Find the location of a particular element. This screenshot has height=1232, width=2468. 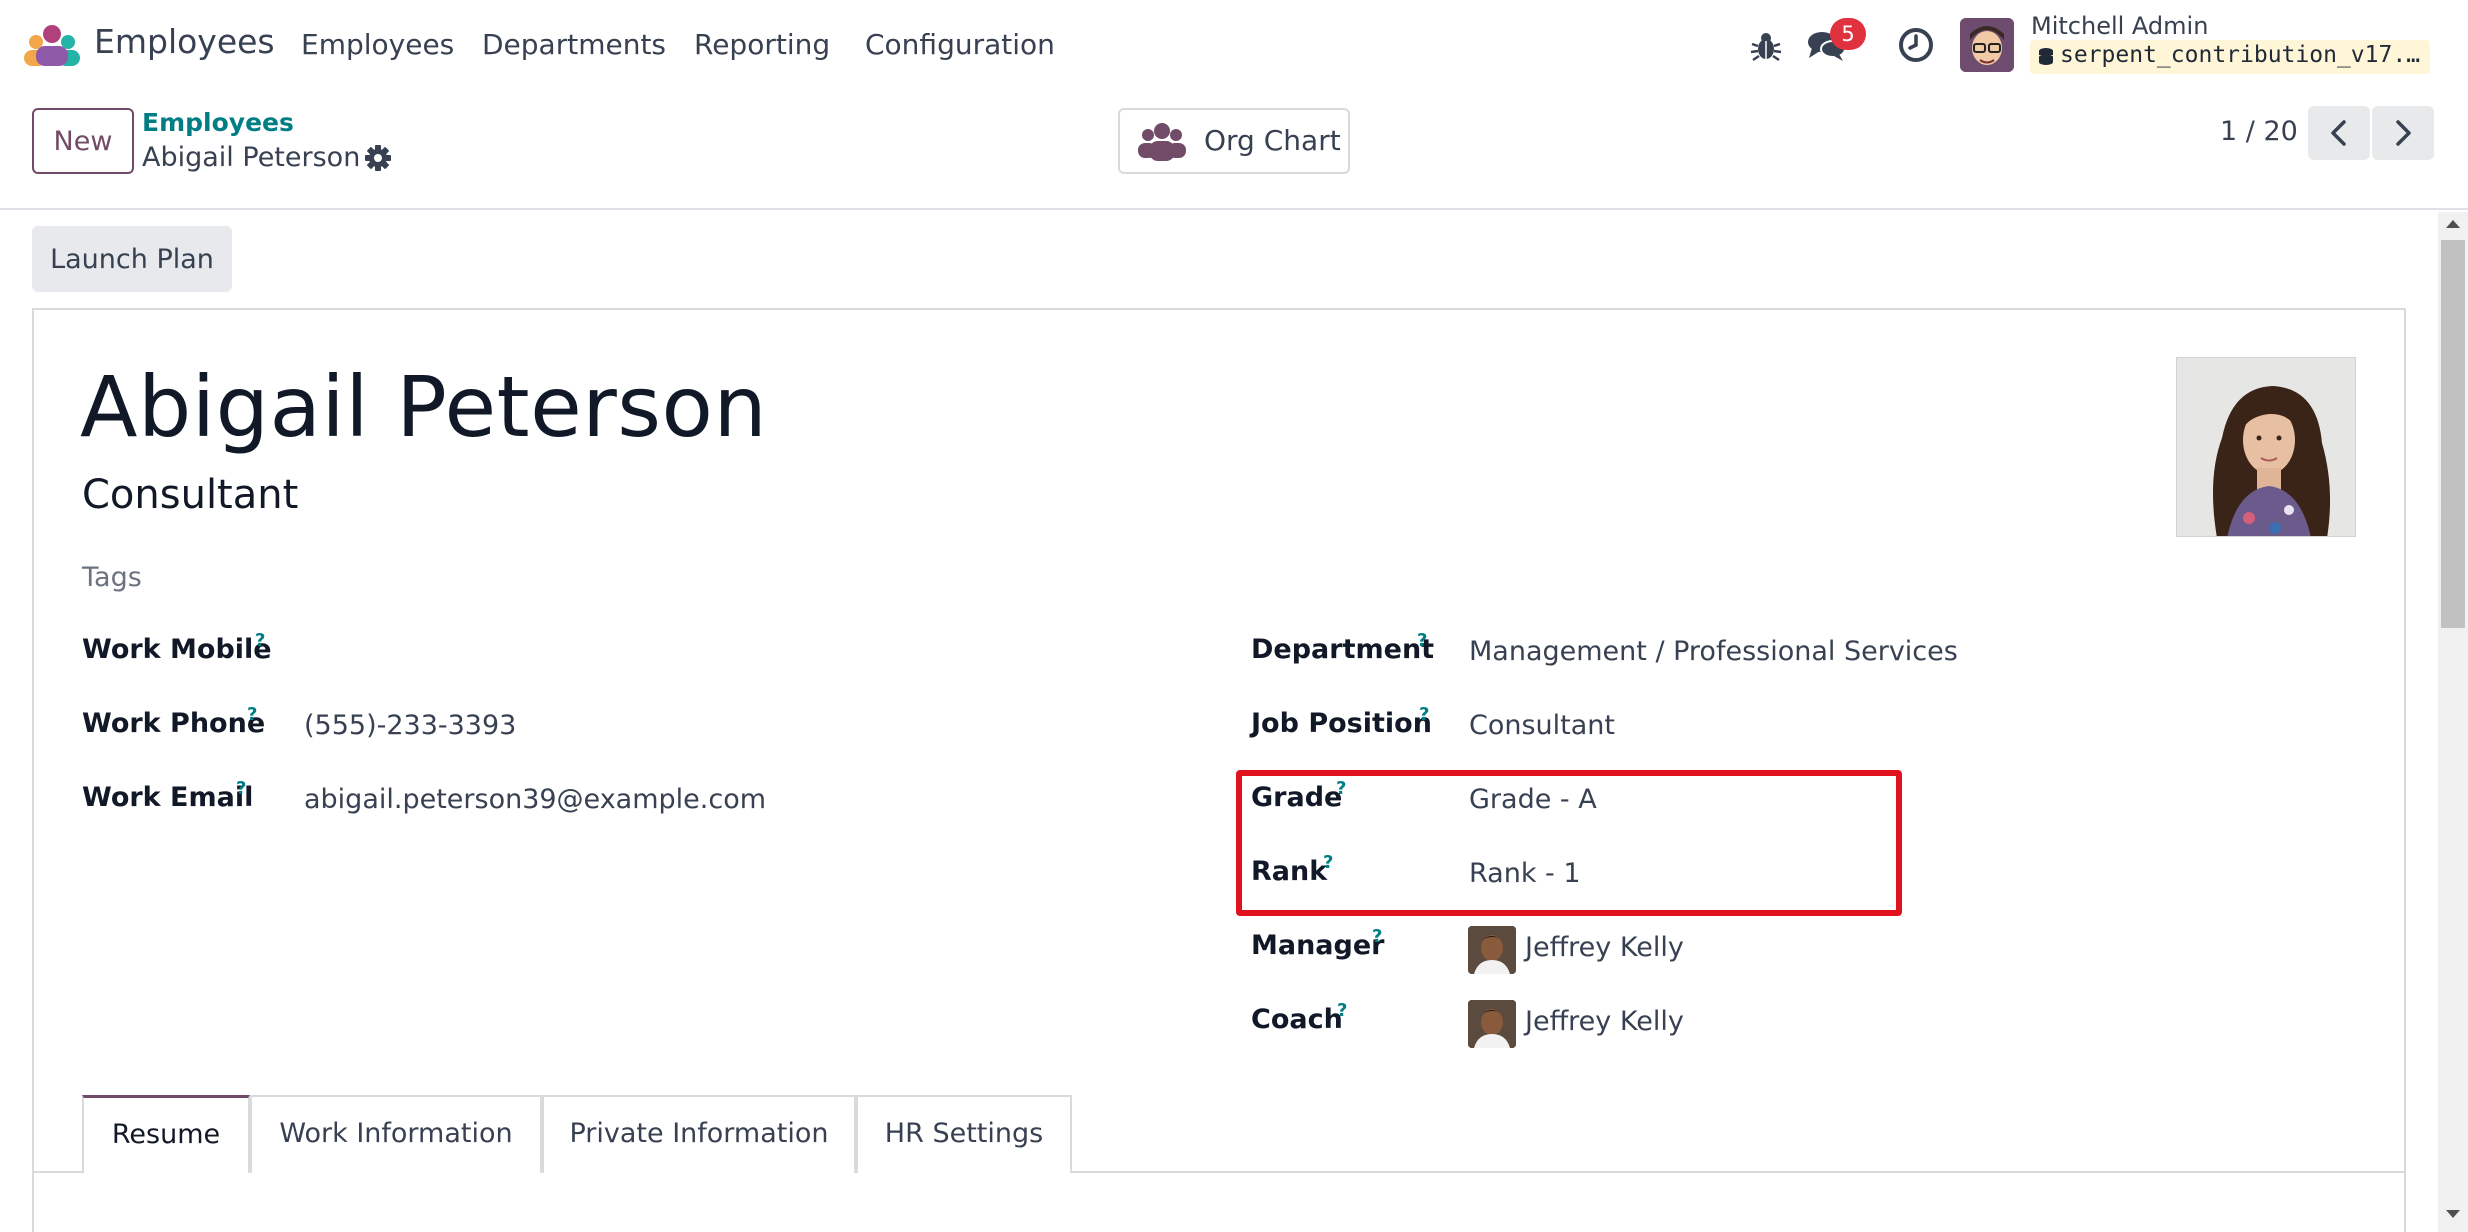

coach-label: Coach is located at coordinates (1297, 1019).